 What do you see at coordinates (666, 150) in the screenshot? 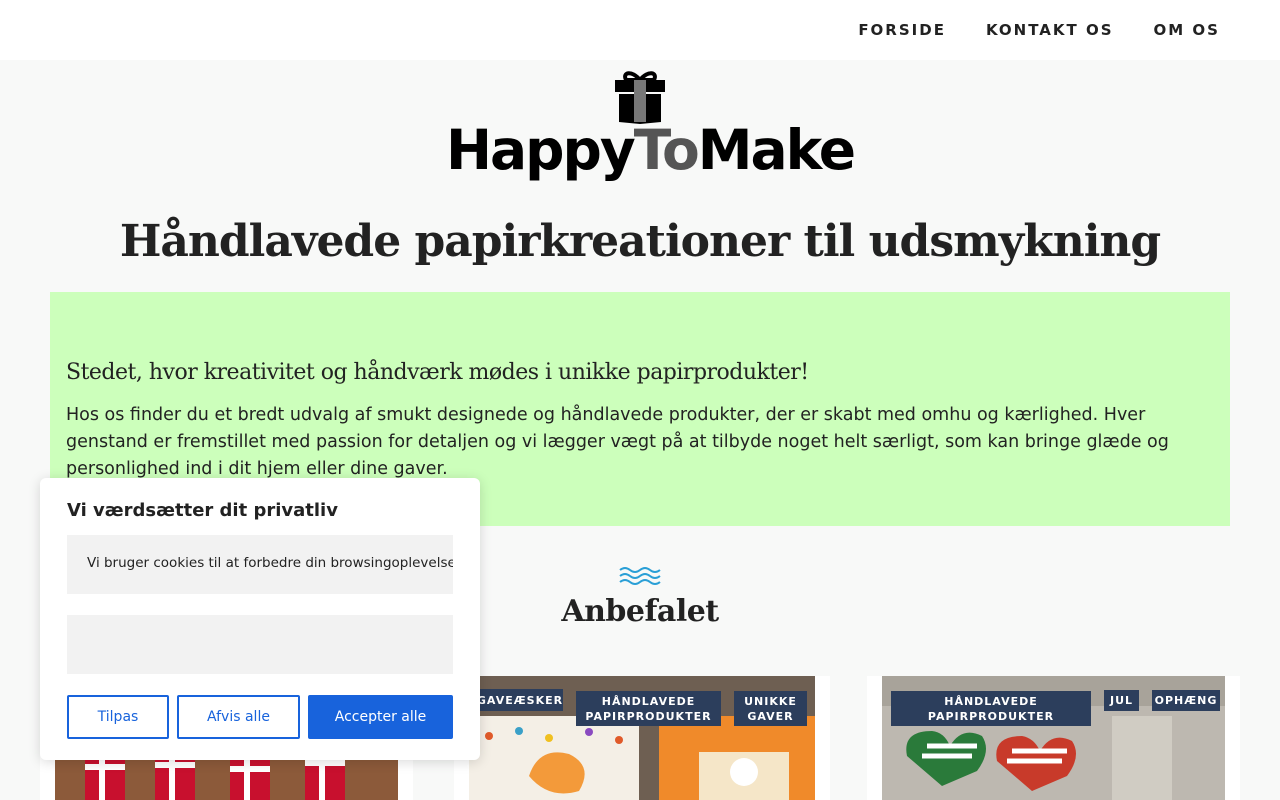
I see `logo-part-to: To` at bounding box center [666, 150].